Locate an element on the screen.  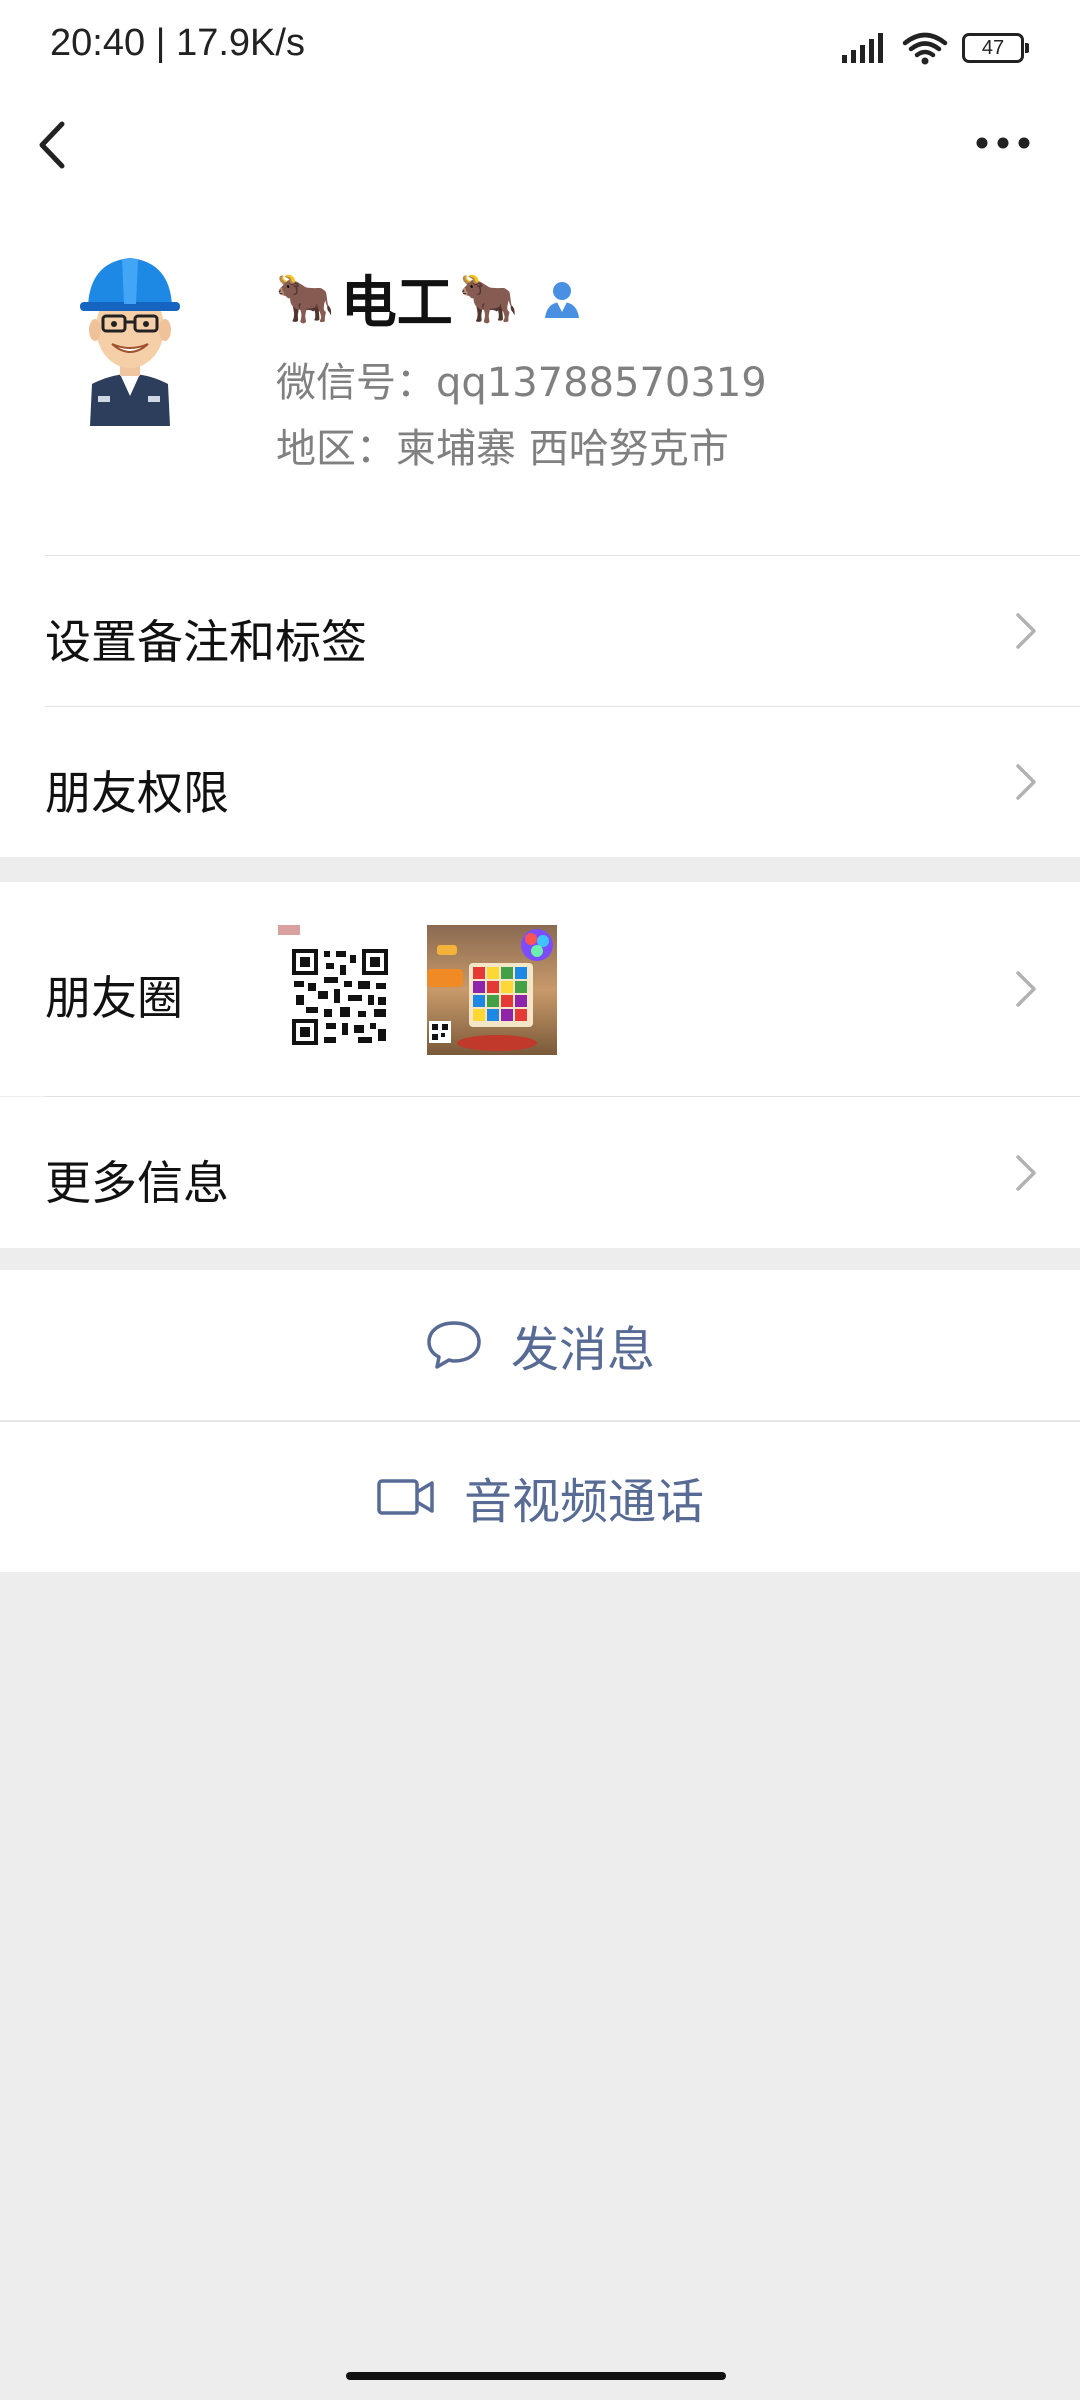
status-time: 20:40 | 17.9K/s is located at coordinates (177, 43).